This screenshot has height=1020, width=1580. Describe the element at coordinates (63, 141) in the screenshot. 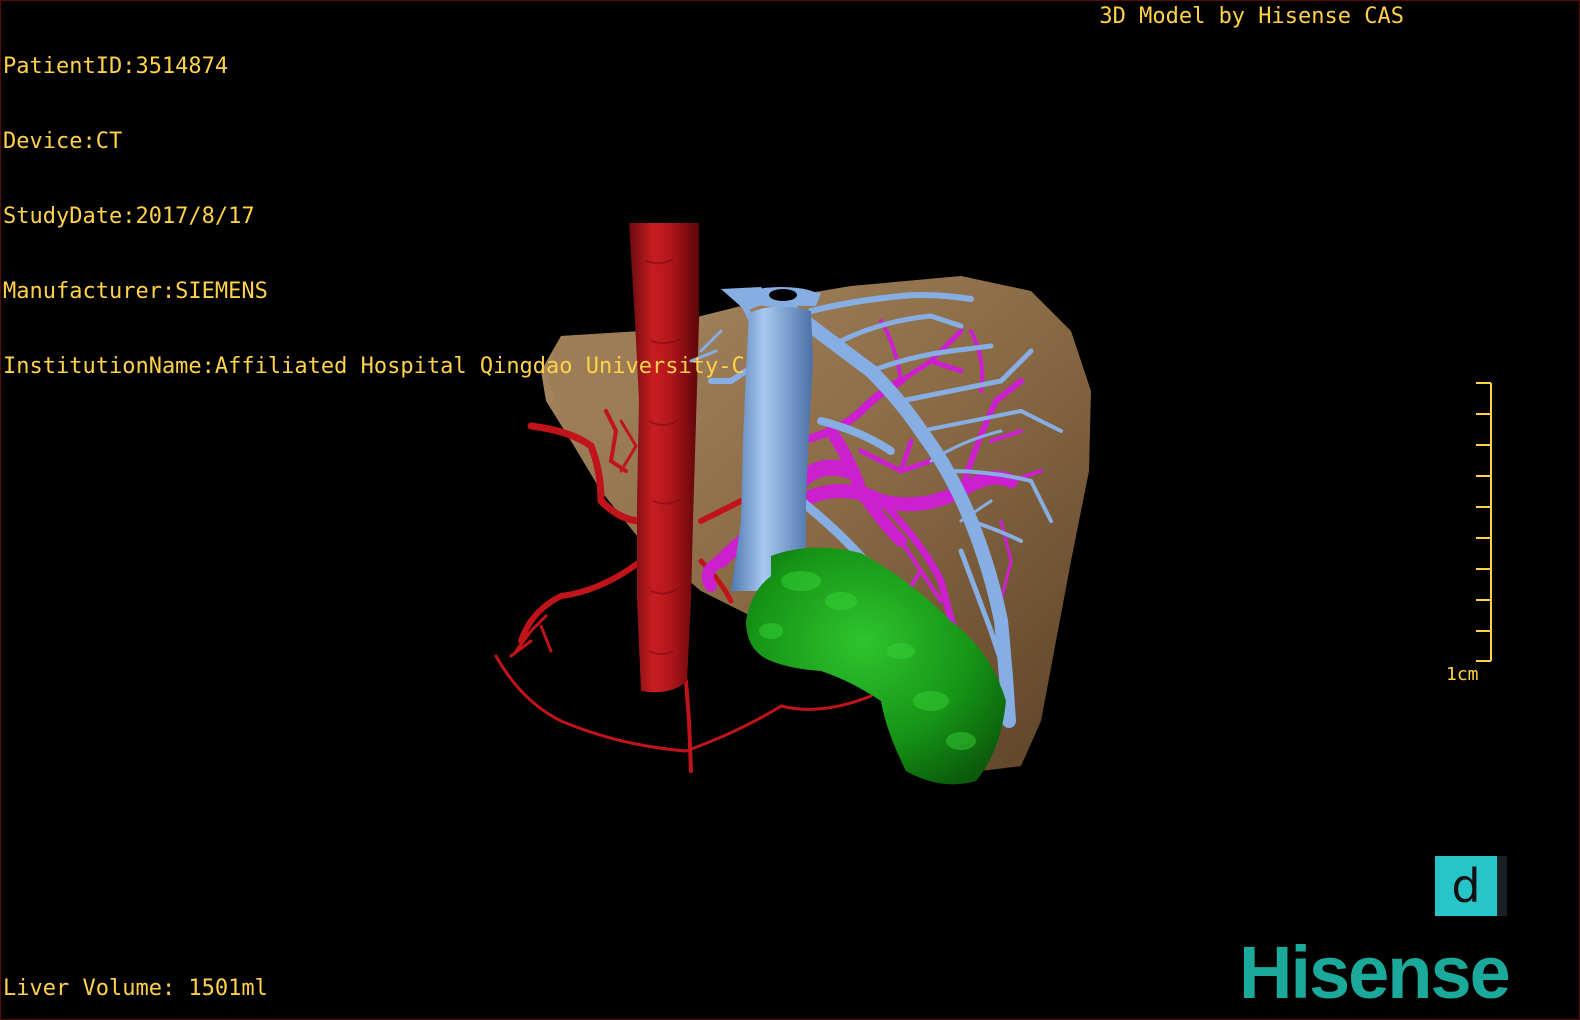

I see `device: Device:CT` at that location.